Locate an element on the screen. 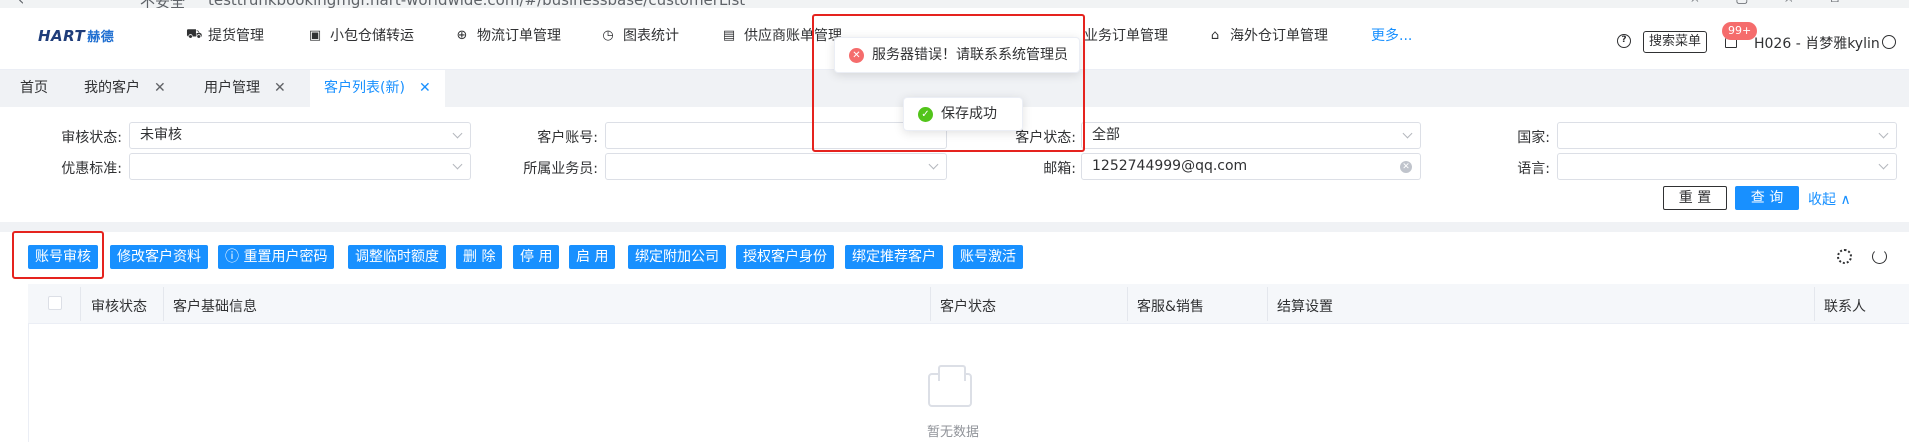 The image size is (1909, 442). audit-status-label: 审核状态: is located at coordinates (91, 138).